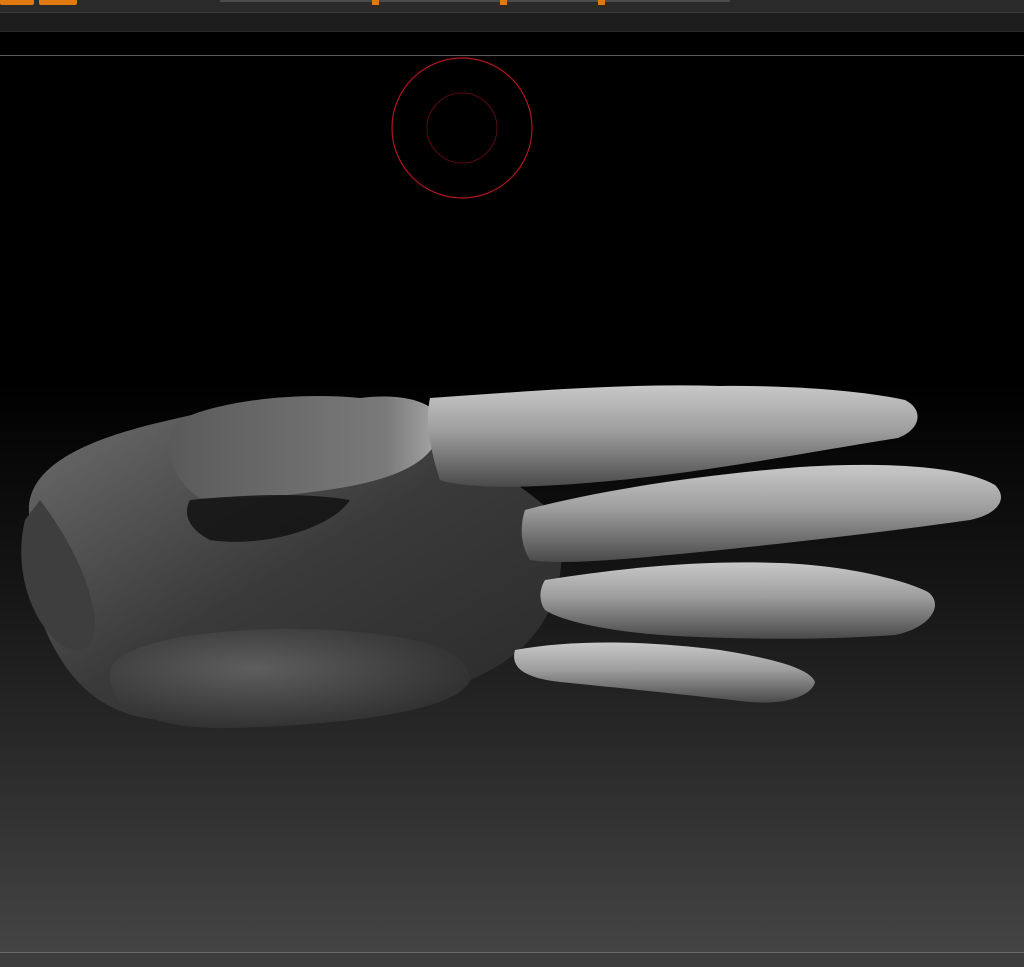  I want to click on little-finger, so click(664, 672).